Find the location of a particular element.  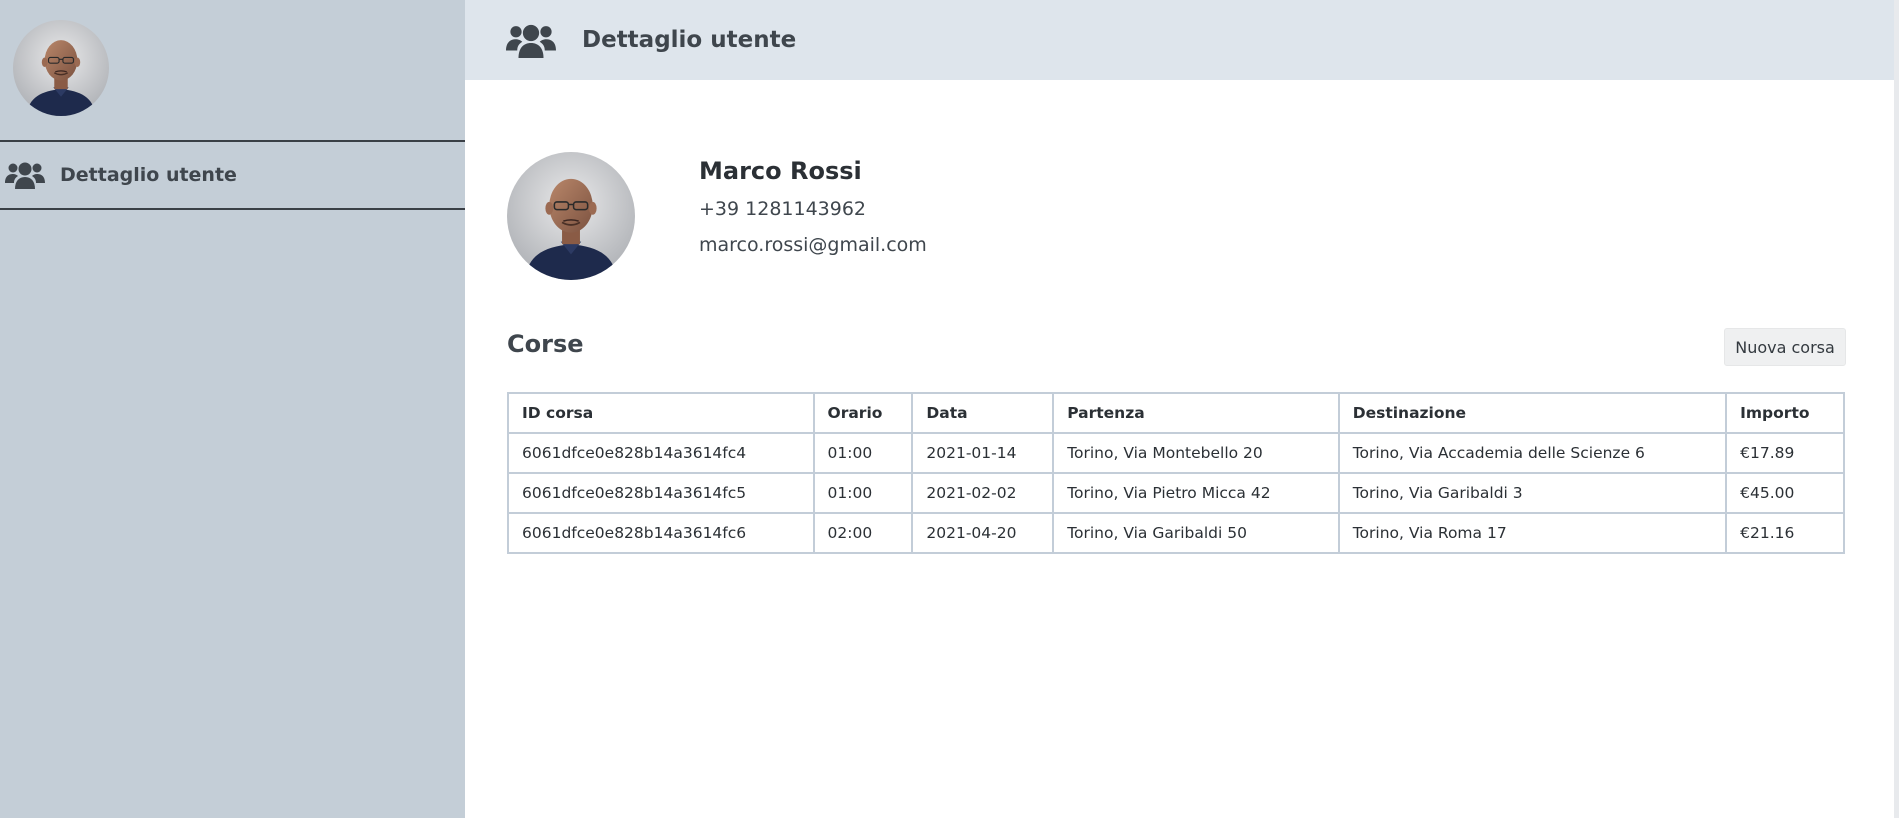

cell-date: 2021-01-14 is located at coordinates (983, 453).